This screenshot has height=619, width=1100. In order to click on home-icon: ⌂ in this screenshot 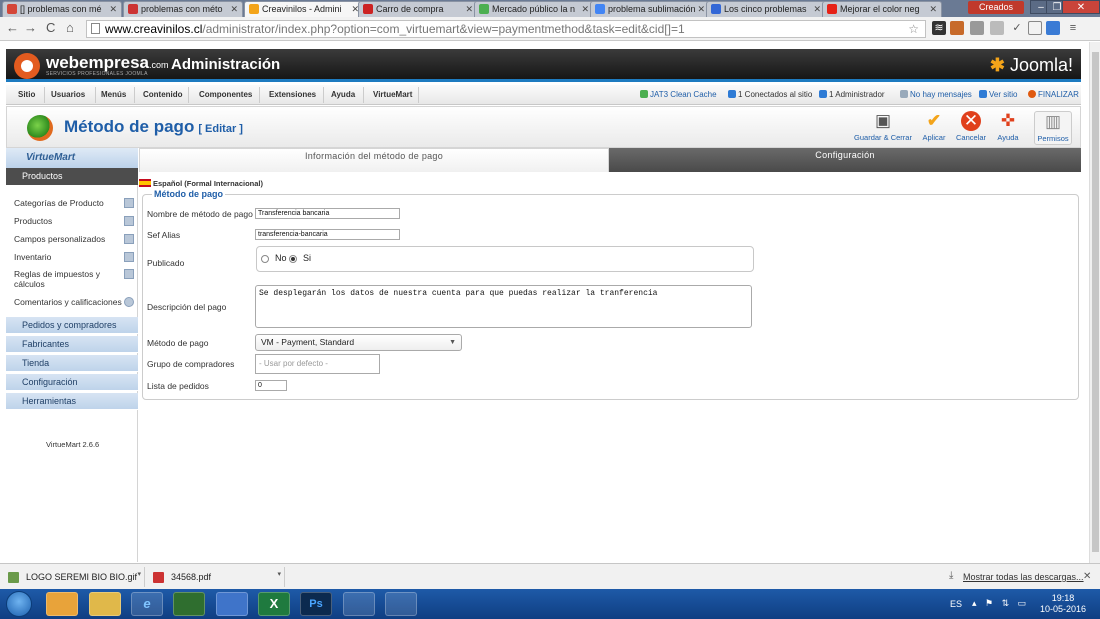, I will do `click(70, 28)`.